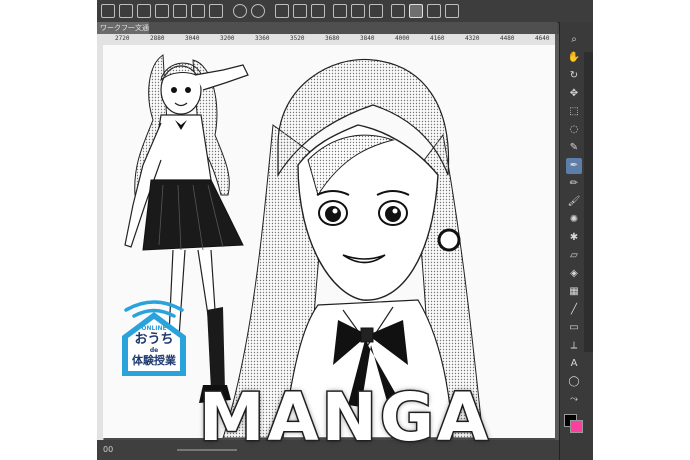  Describe the element at coordinates (416, 11) in the screenshot. I see `pen-icon` at that location.